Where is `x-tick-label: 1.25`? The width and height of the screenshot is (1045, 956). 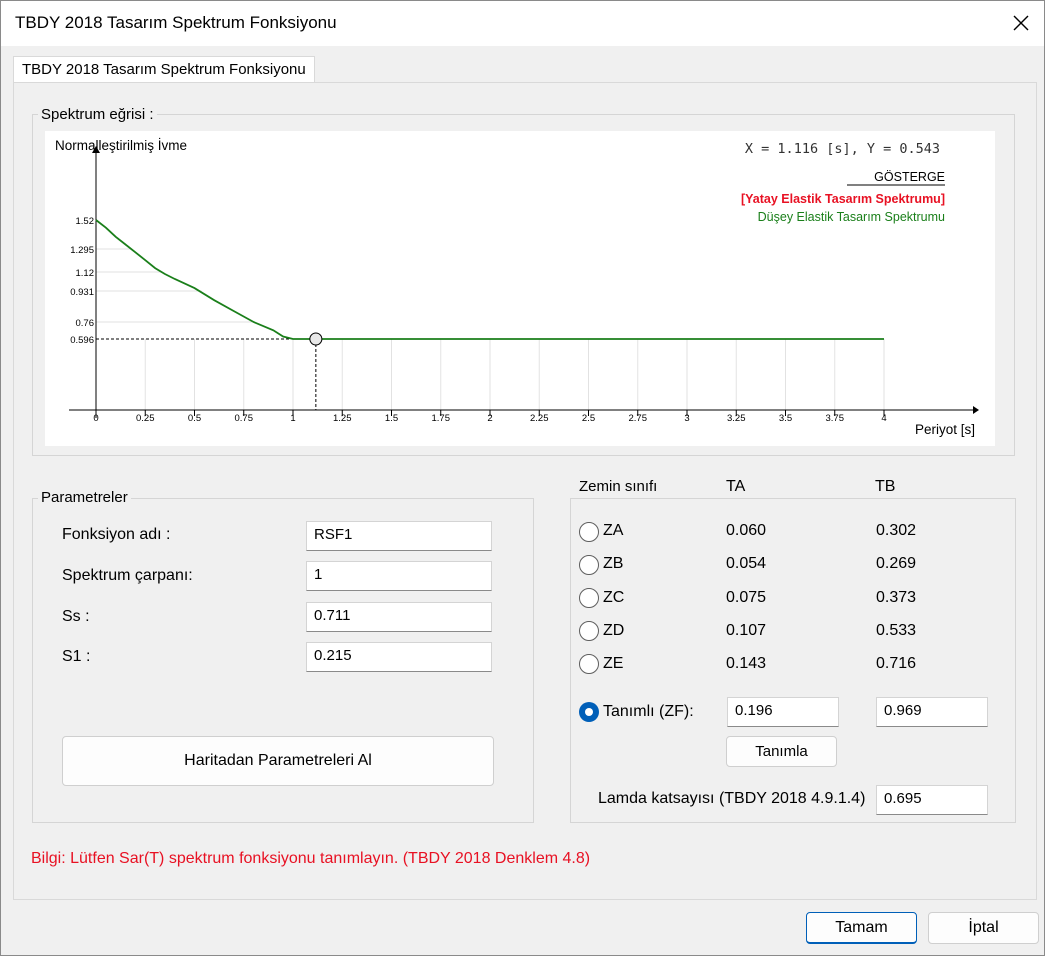
x-tick-label: 1.25 is located at coordinates (342, 418).